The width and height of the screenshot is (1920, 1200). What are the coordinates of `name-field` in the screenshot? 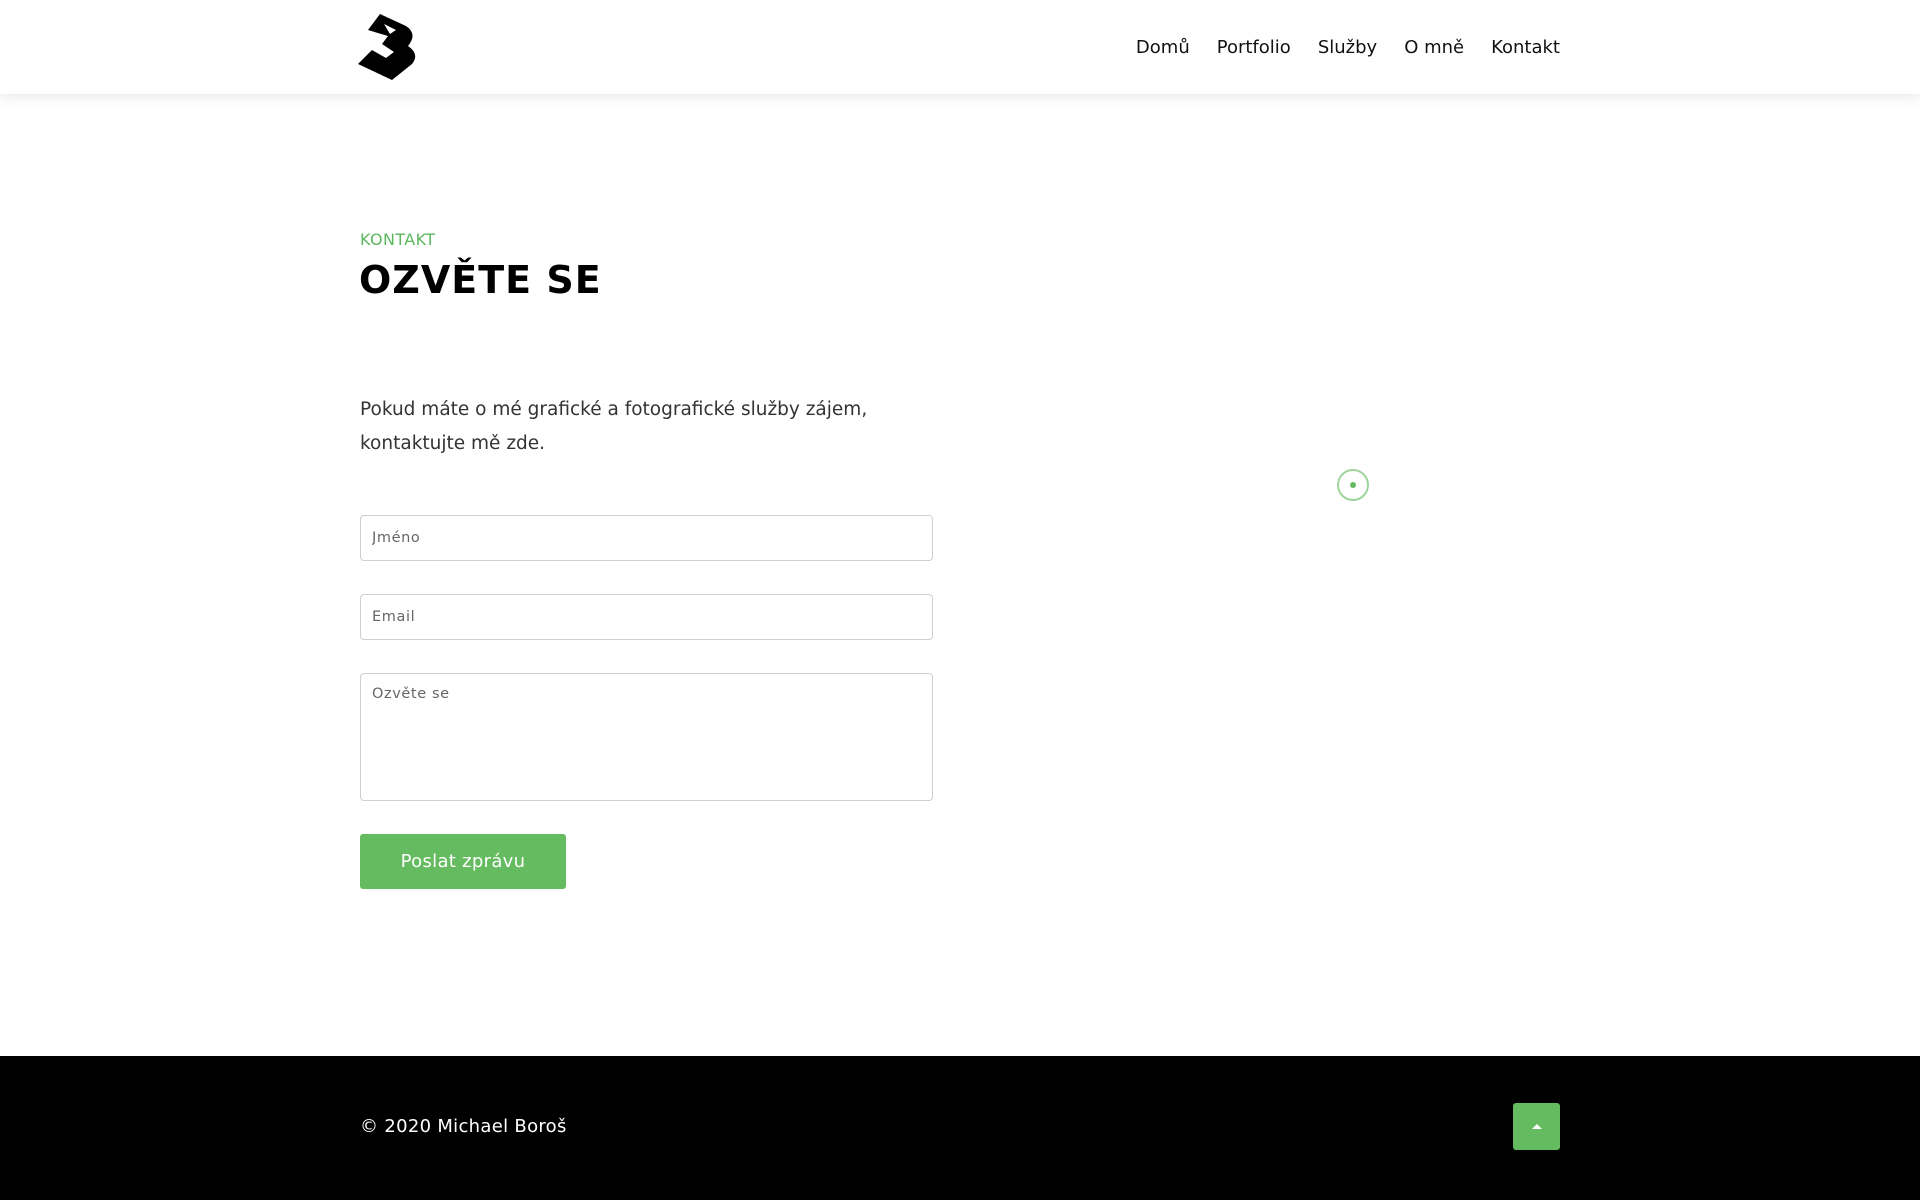 It's located at (646, 538).